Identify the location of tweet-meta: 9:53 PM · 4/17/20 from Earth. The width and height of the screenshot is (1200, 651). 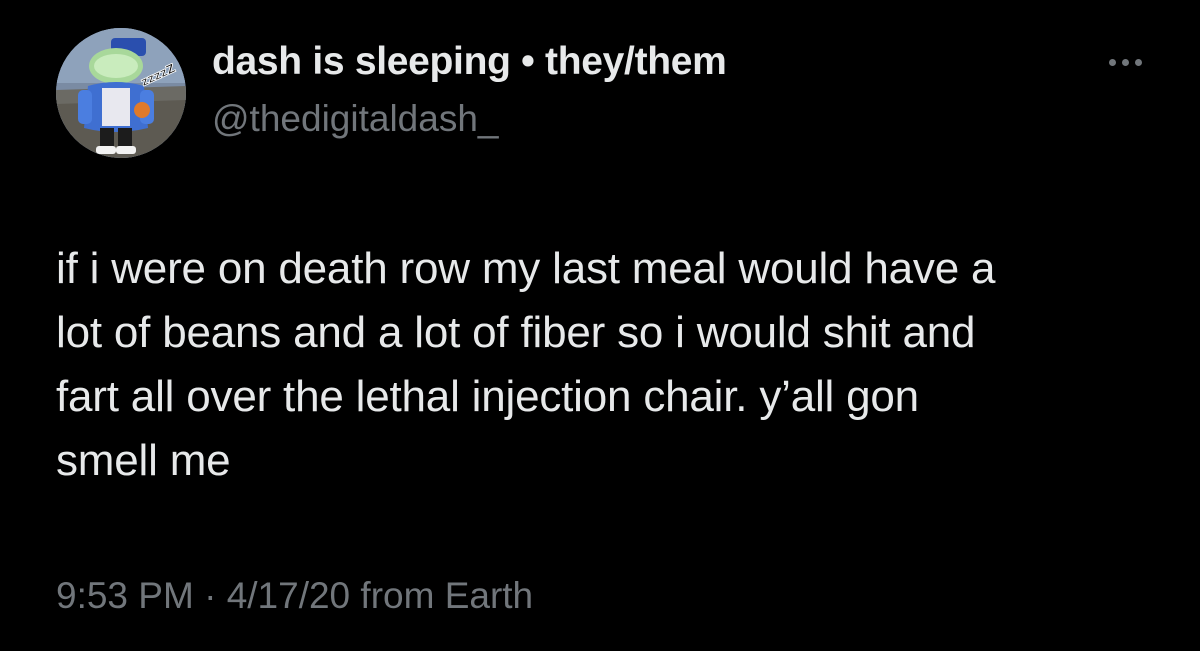
(294, 596).